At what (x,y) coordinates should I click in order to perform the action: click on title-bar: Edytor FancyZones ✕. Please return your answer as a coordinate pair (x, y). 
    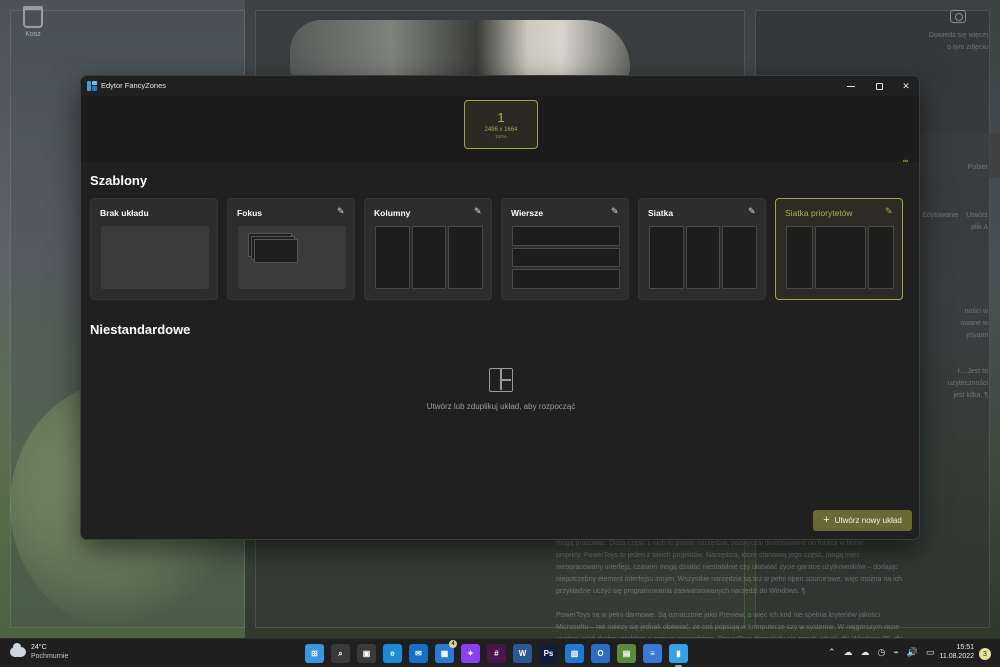
    Looking at the image, I should click on (500, 86).